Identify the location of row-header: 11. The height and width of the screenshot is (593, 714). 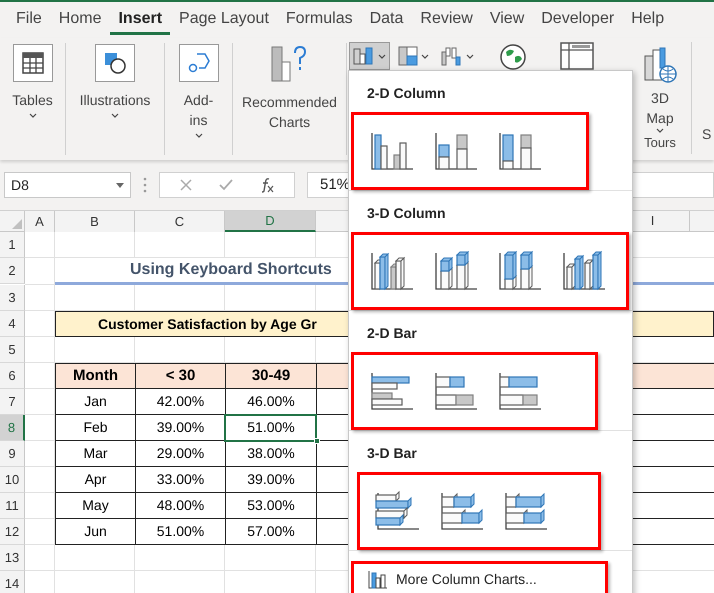
(12, 506).